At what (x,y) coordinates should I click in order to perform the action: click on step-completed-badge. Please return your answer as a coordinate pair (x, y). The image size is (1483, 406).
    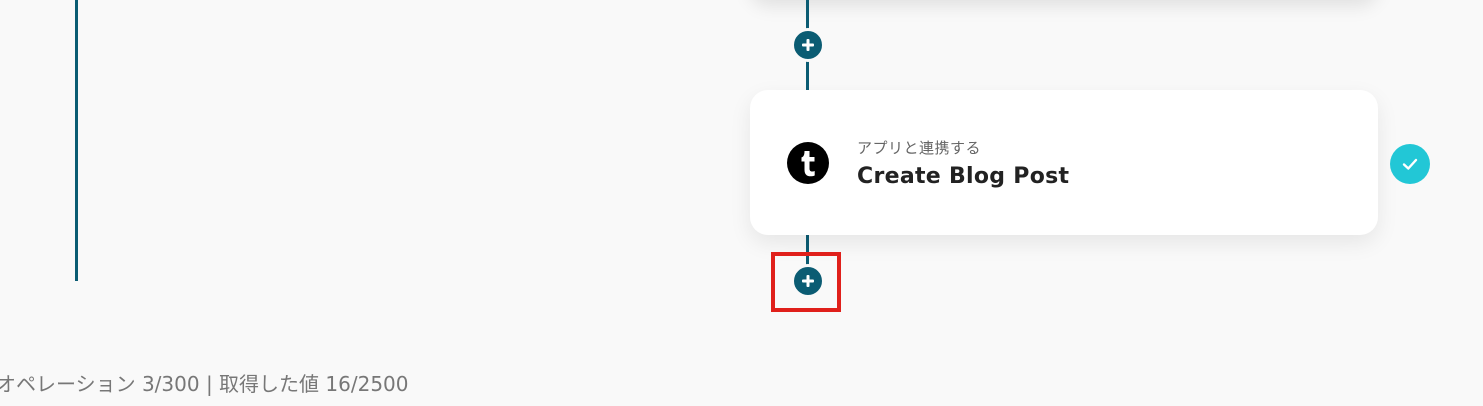
    Looking at the image, I should click on (1410, 164).